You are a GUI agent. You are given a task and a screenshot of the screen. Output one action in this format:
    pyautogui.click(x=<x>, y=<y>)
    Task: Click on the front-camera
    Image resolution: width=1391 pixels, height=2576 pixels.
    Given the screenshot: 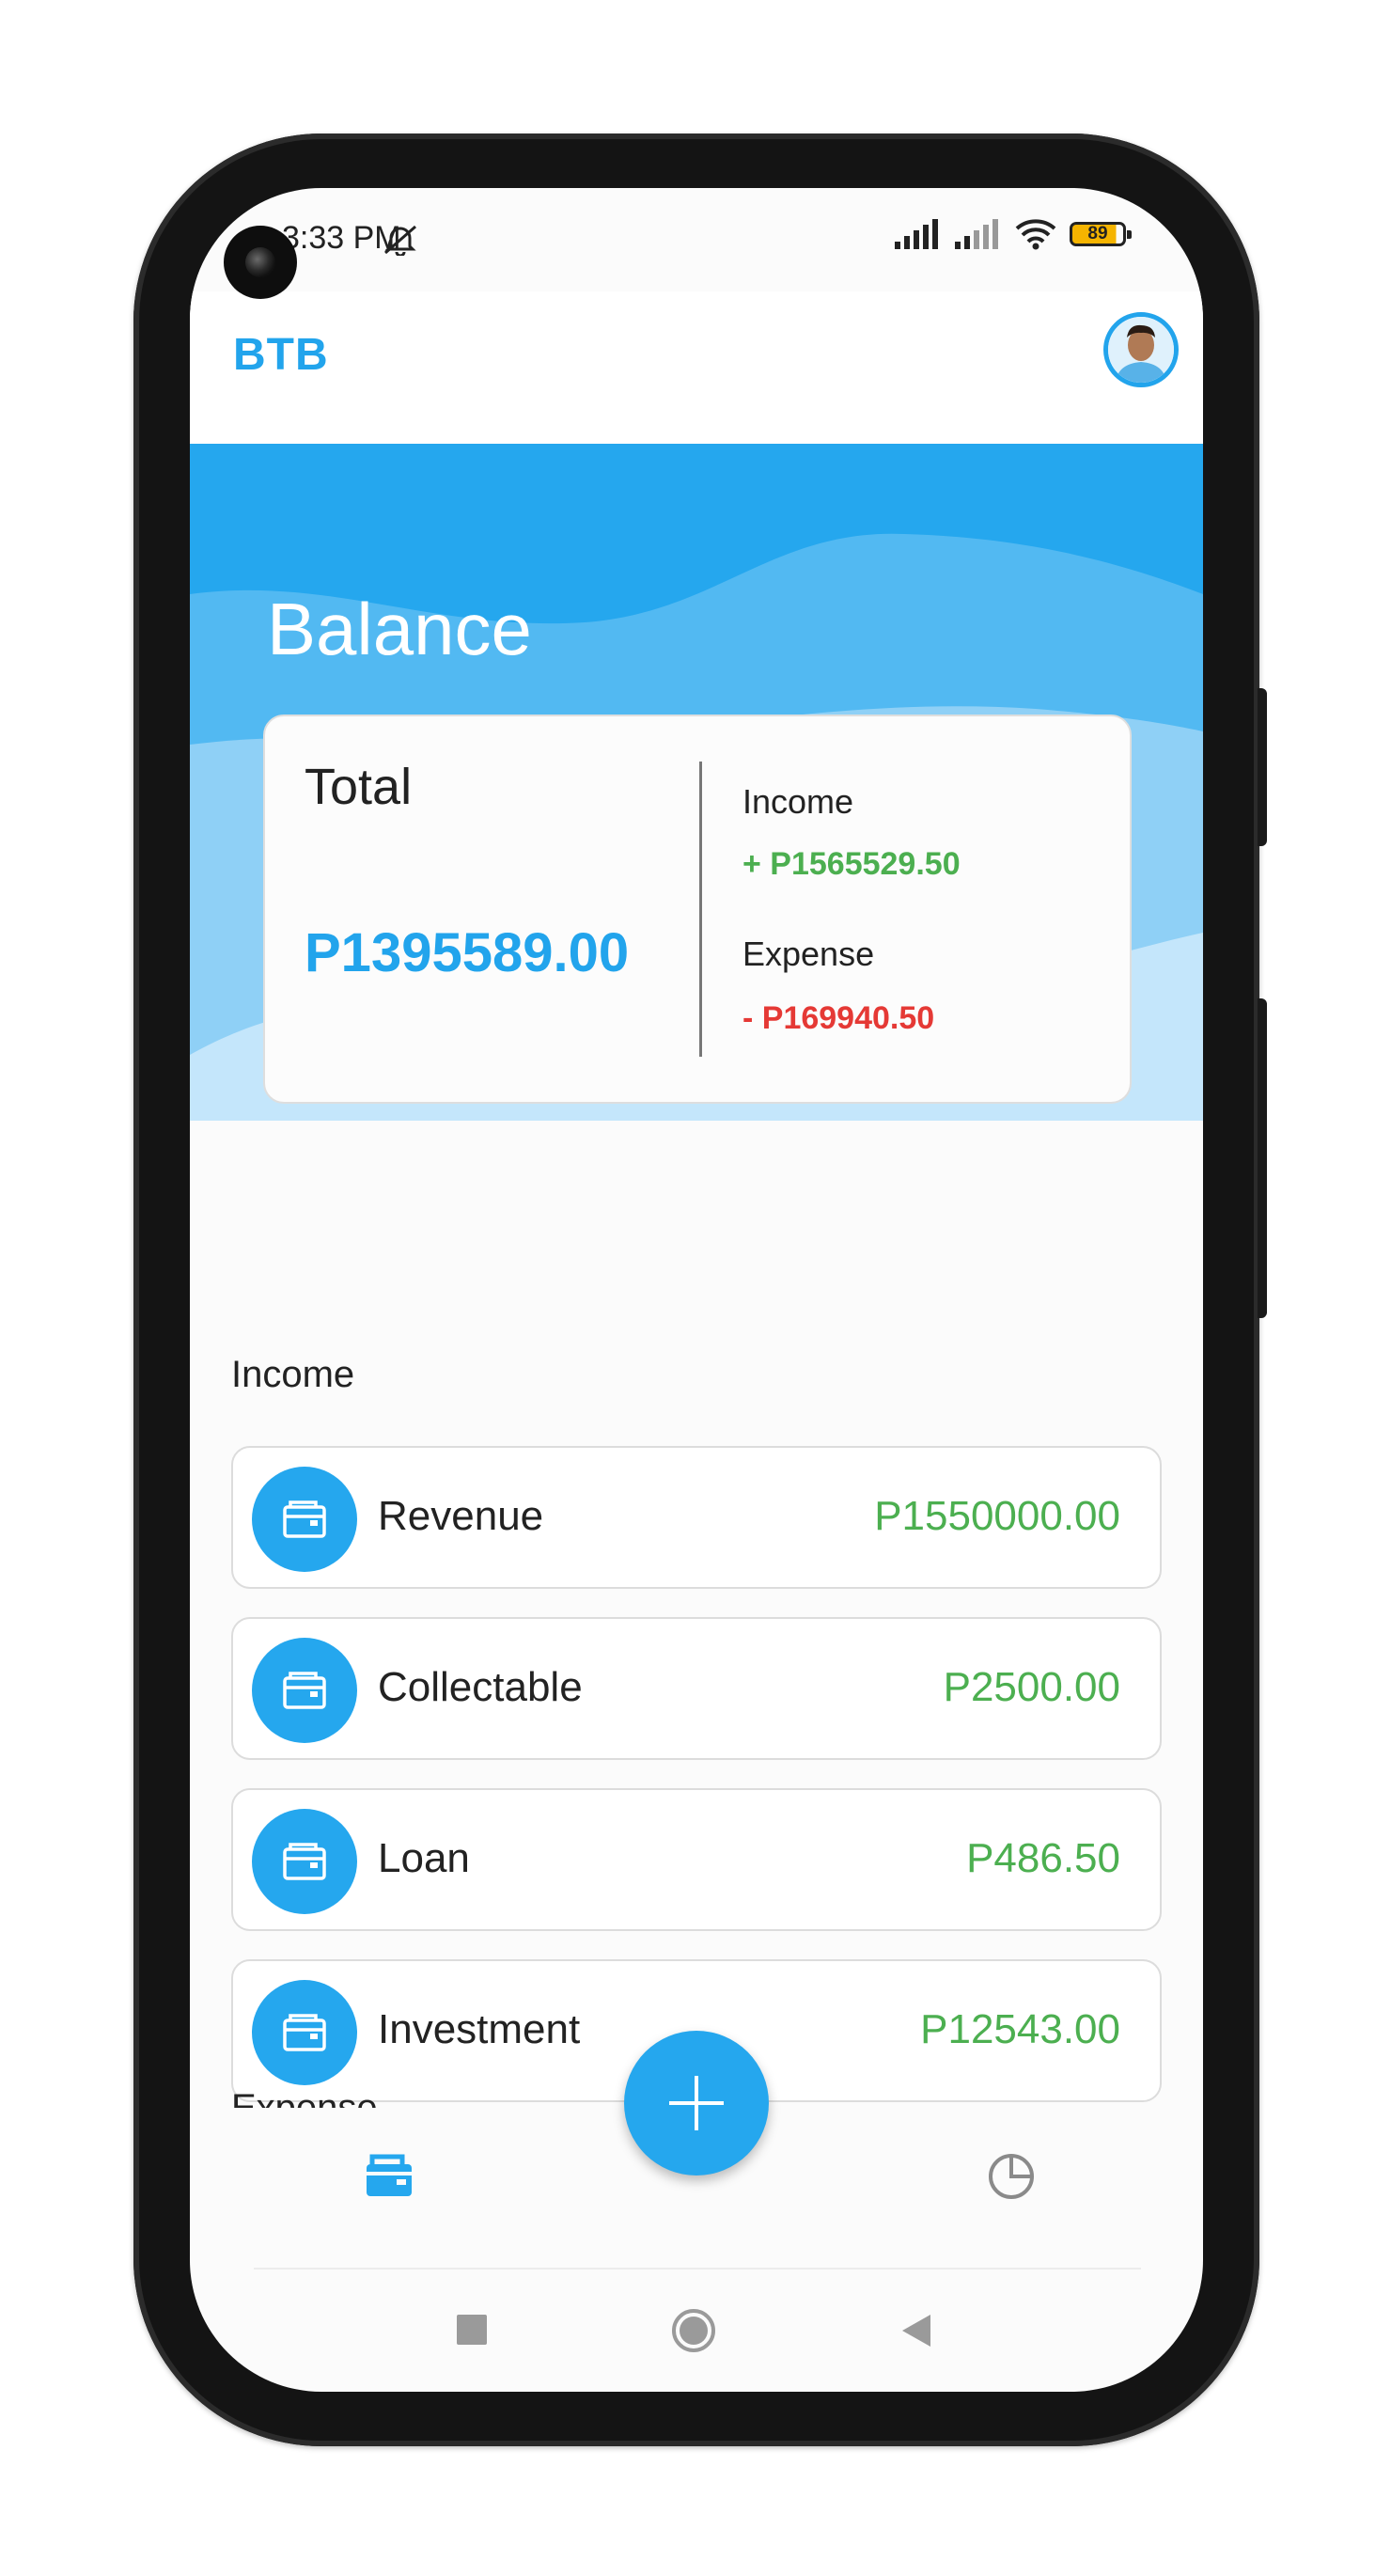 What is the action you would take?
    pyautogui.click(x=260, y=263)
    